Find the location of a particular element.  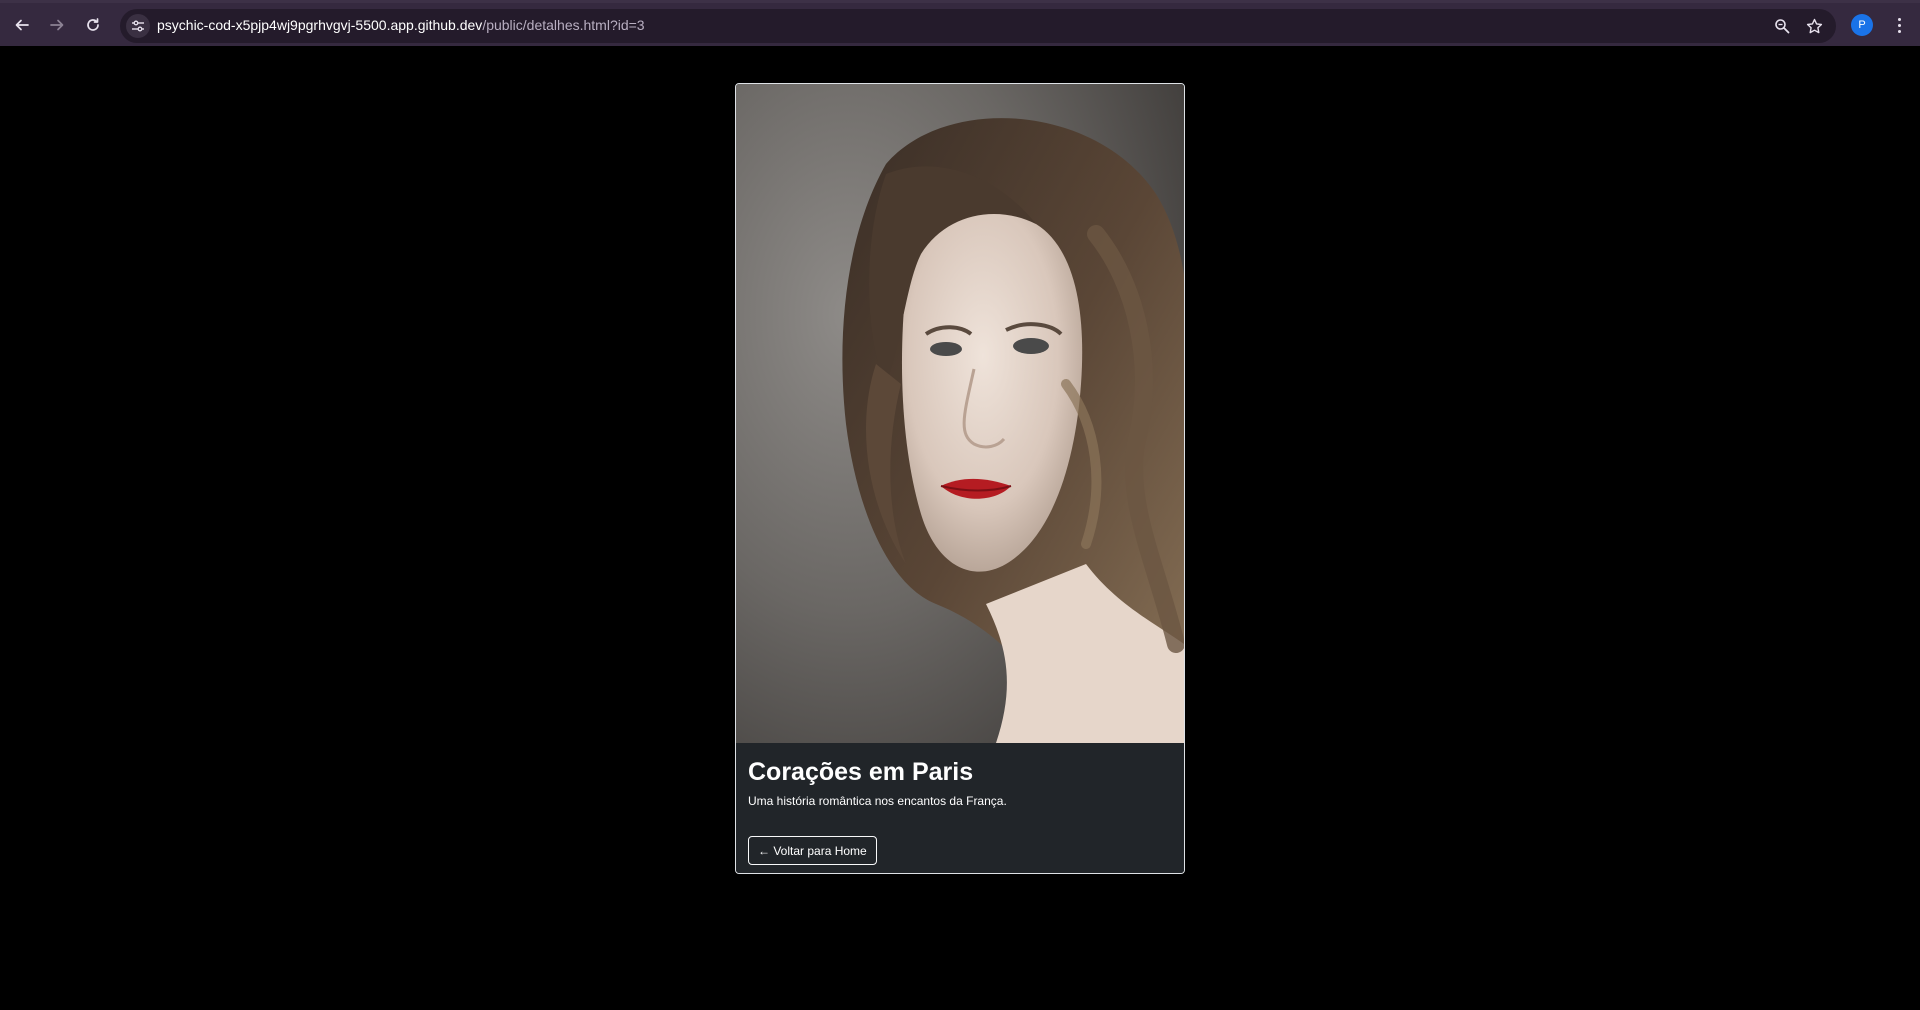

profile-avatar: P is located at coordinates (1862, 25).